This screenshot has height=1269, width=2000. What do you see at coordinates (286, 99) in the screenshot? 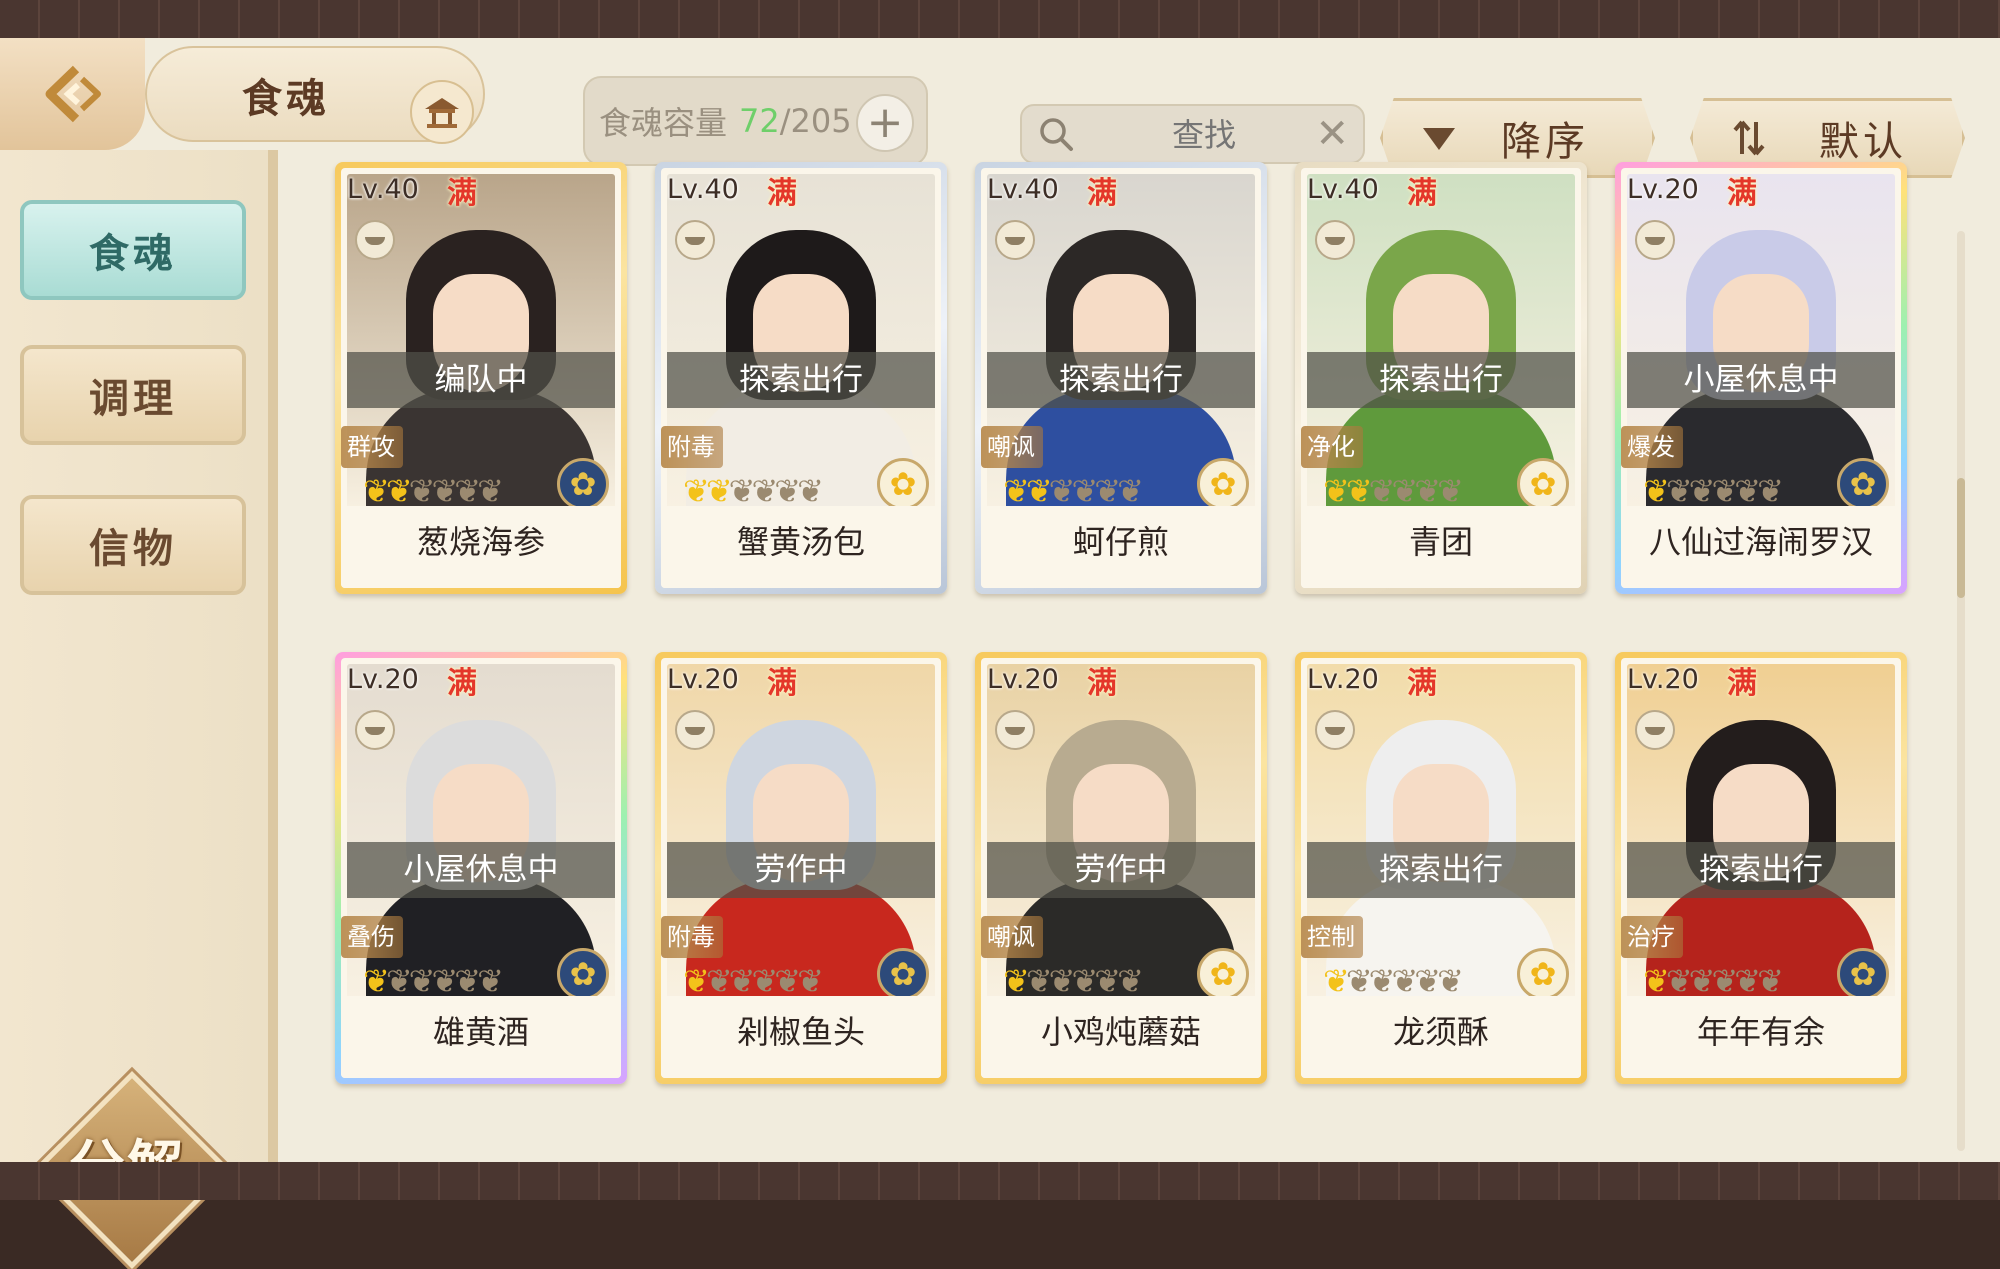
I see `page-title: 食魂` at bounding box center [286, 99].